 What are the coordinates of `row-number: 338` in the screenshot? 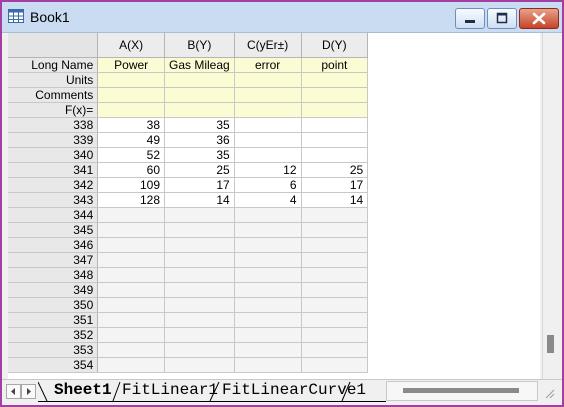 It's located at (53, 125).